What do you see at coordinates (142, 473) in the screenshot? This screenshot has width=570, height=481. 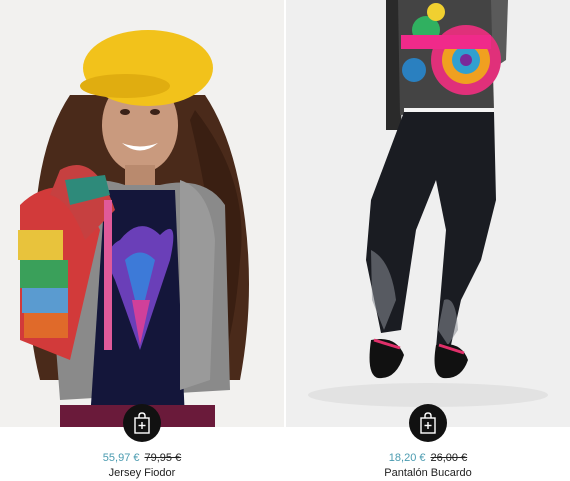 I see `product-name: Jersey Fiodor` at bounding box center [142, 473].